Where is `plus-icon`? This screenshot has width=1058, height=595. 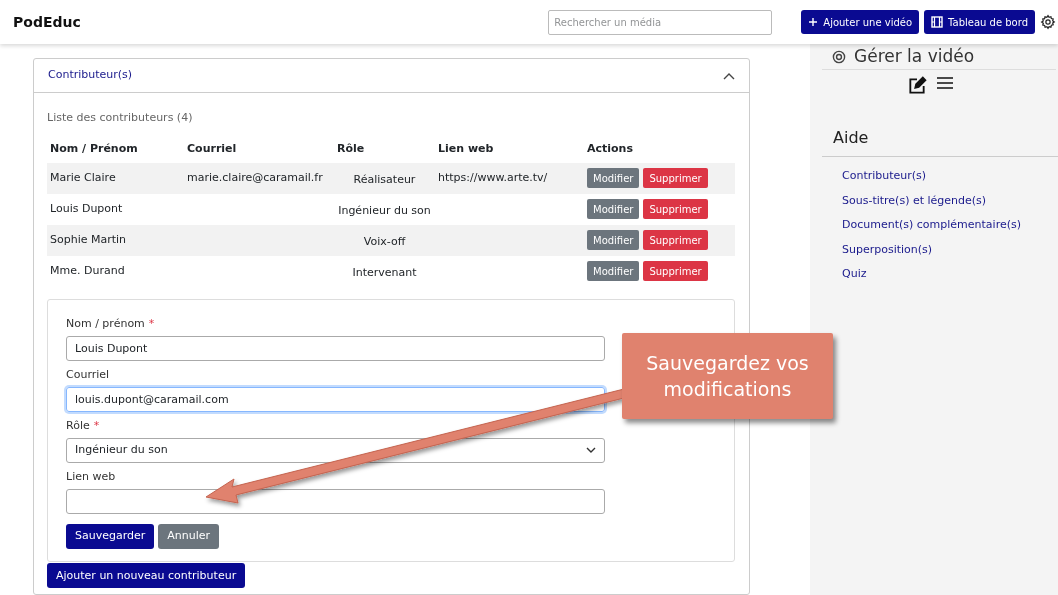
plus-icon is located at coordinates (813, 22).